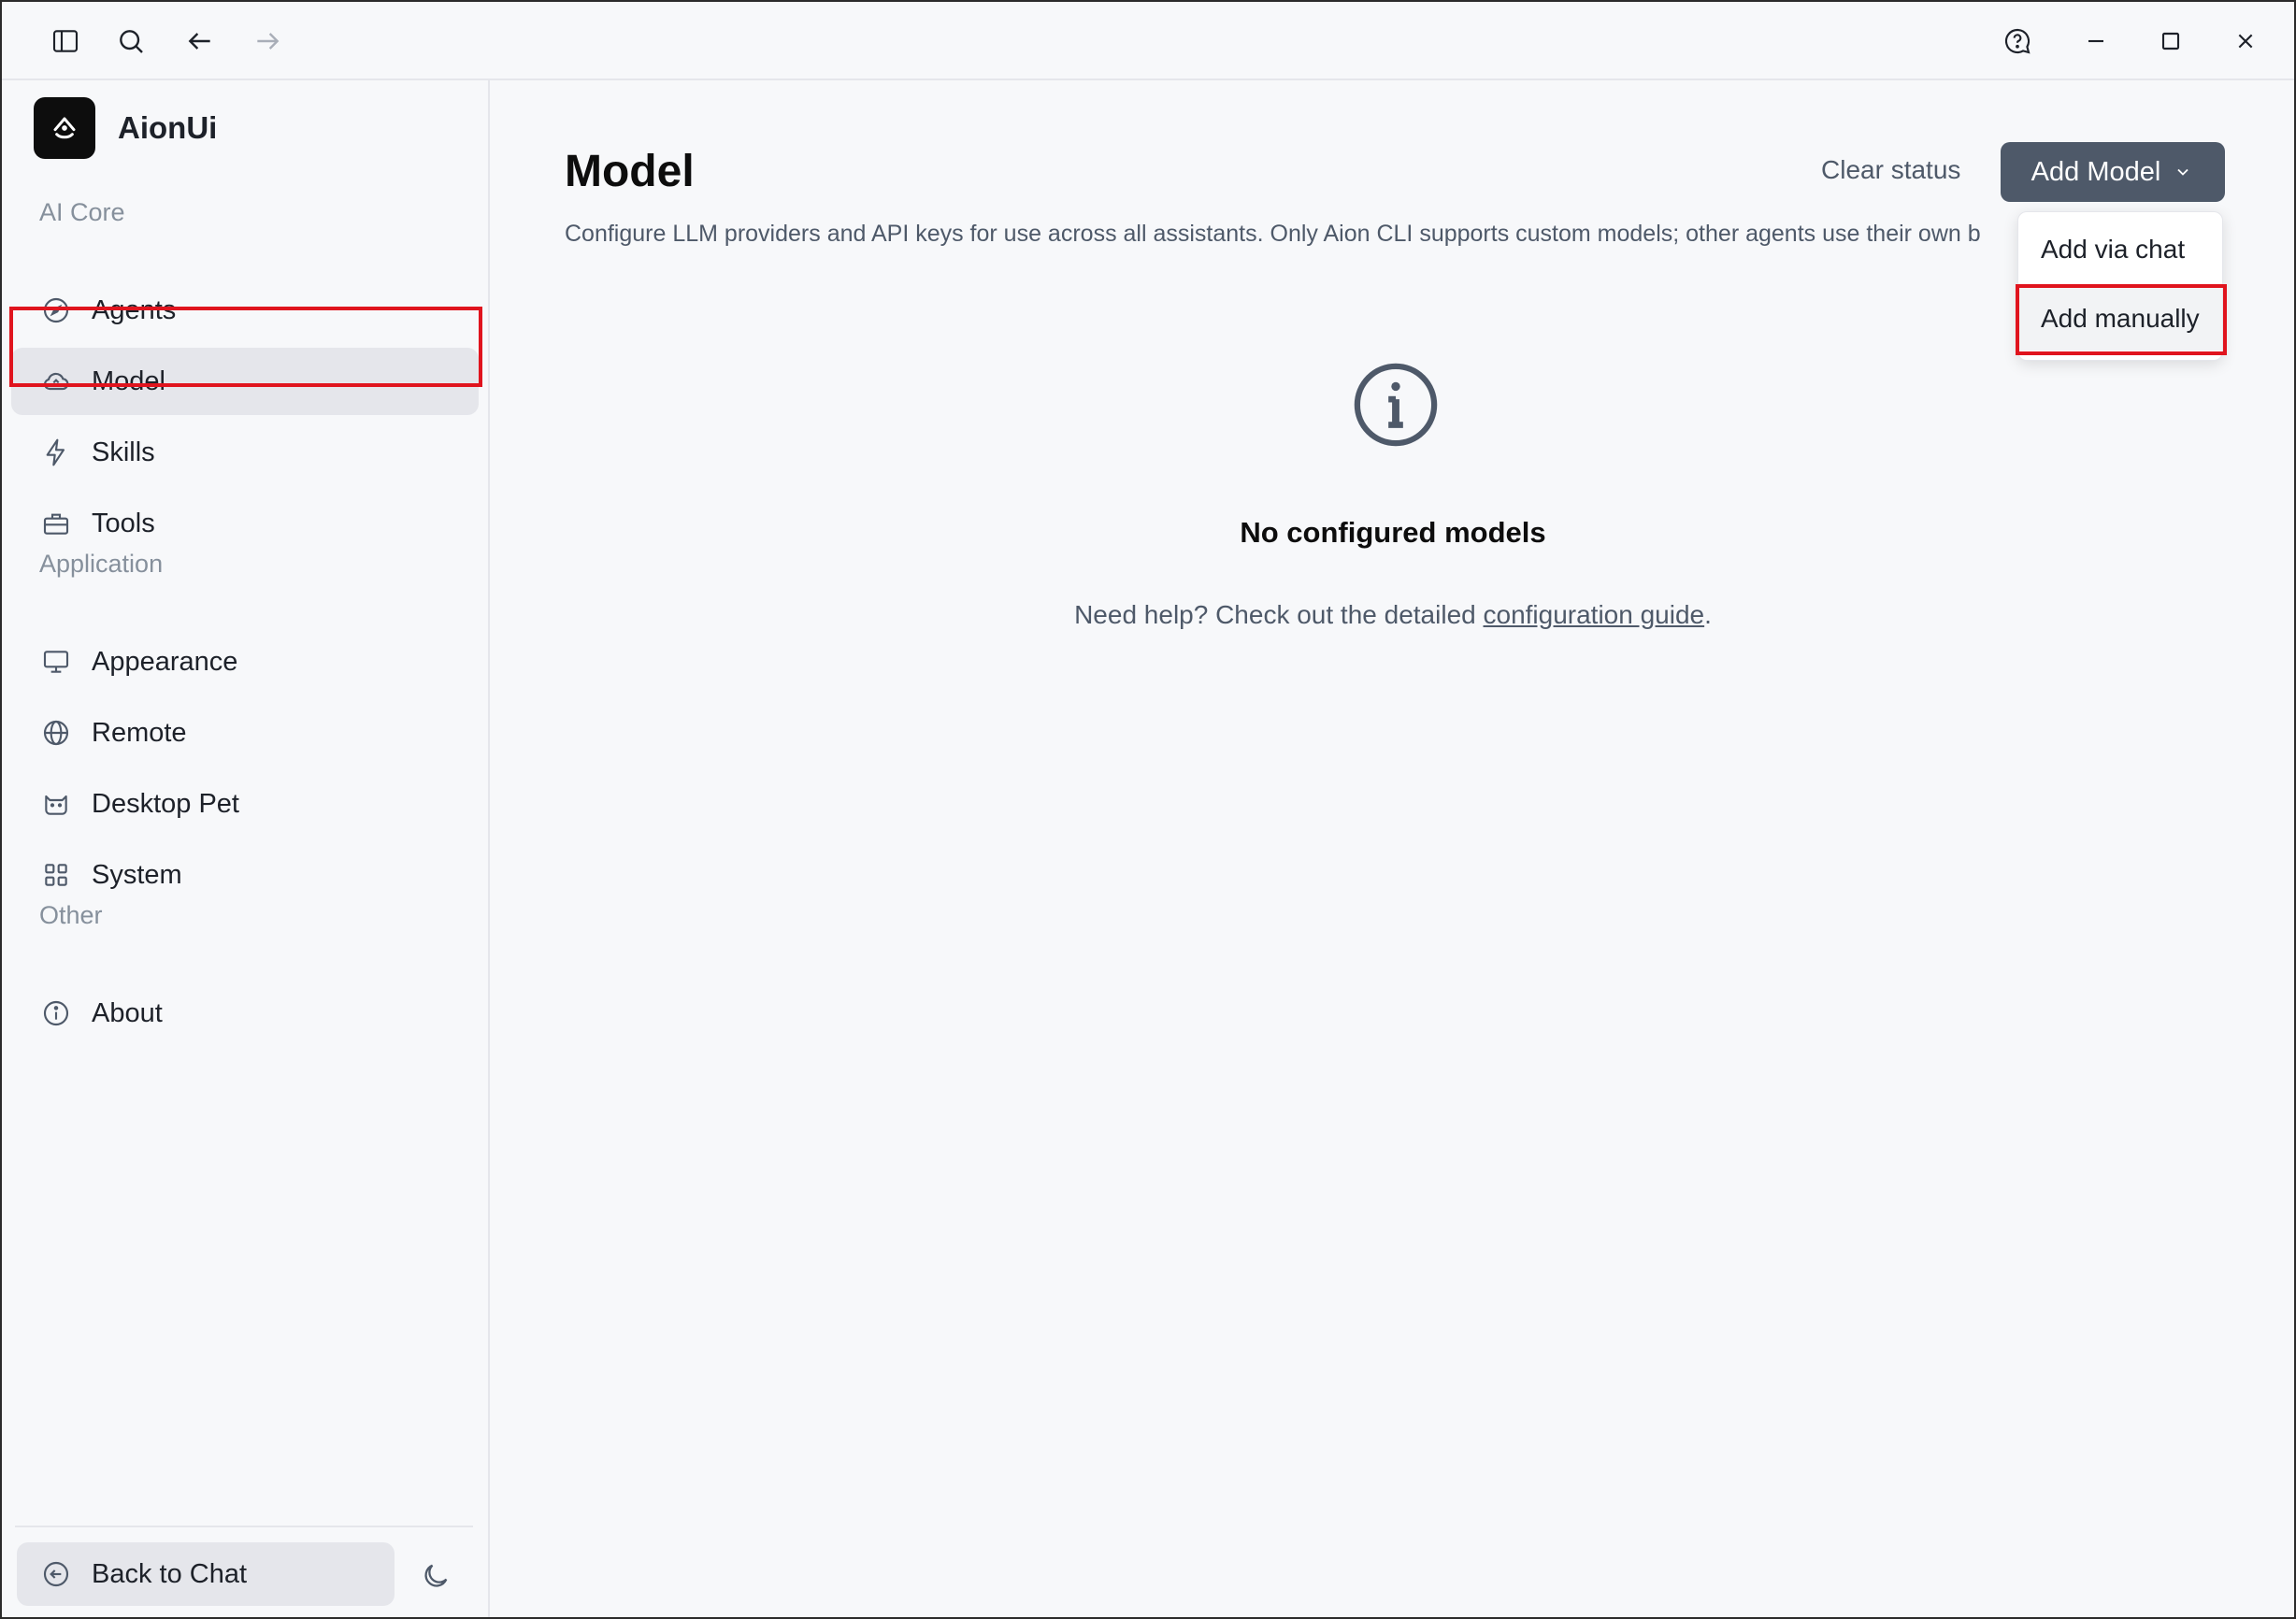 The image size is (2296, 1619). What do you see at coordinates (2120, 319) in the screenshot?
I see `dropdown-item-add-manually: Add manually` at bounding box center [2120, 319].